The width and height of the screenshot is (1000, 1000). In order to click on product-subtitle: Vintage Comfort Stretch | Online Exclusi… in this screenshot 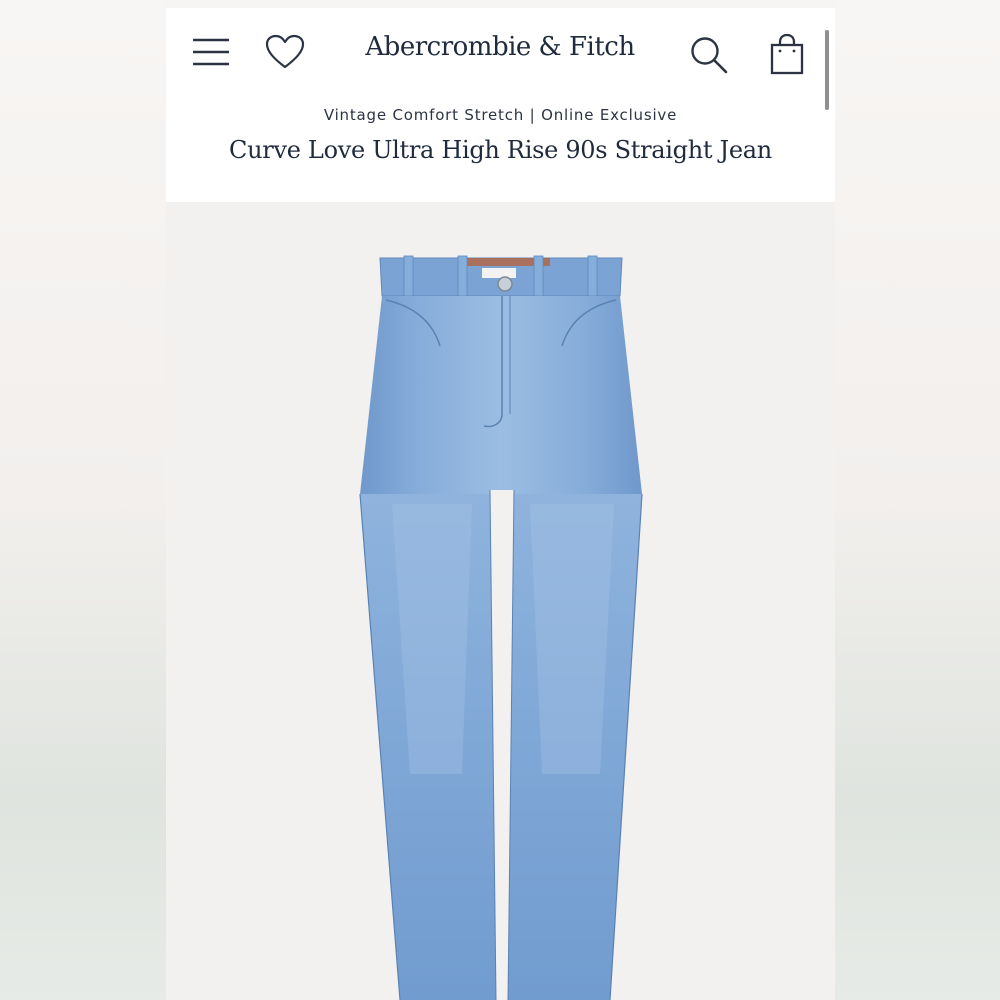, I will do `click(500, 115)`.